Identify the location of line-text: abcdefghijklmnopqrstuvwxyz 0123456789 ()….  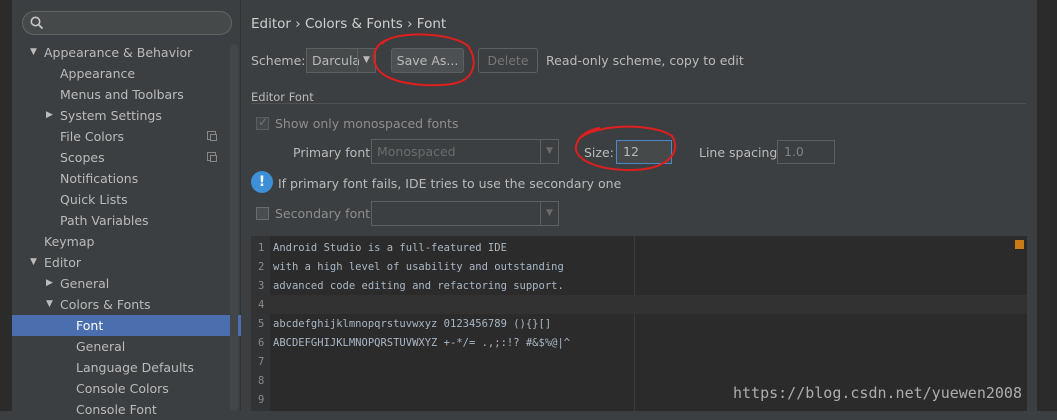
(412, 324).